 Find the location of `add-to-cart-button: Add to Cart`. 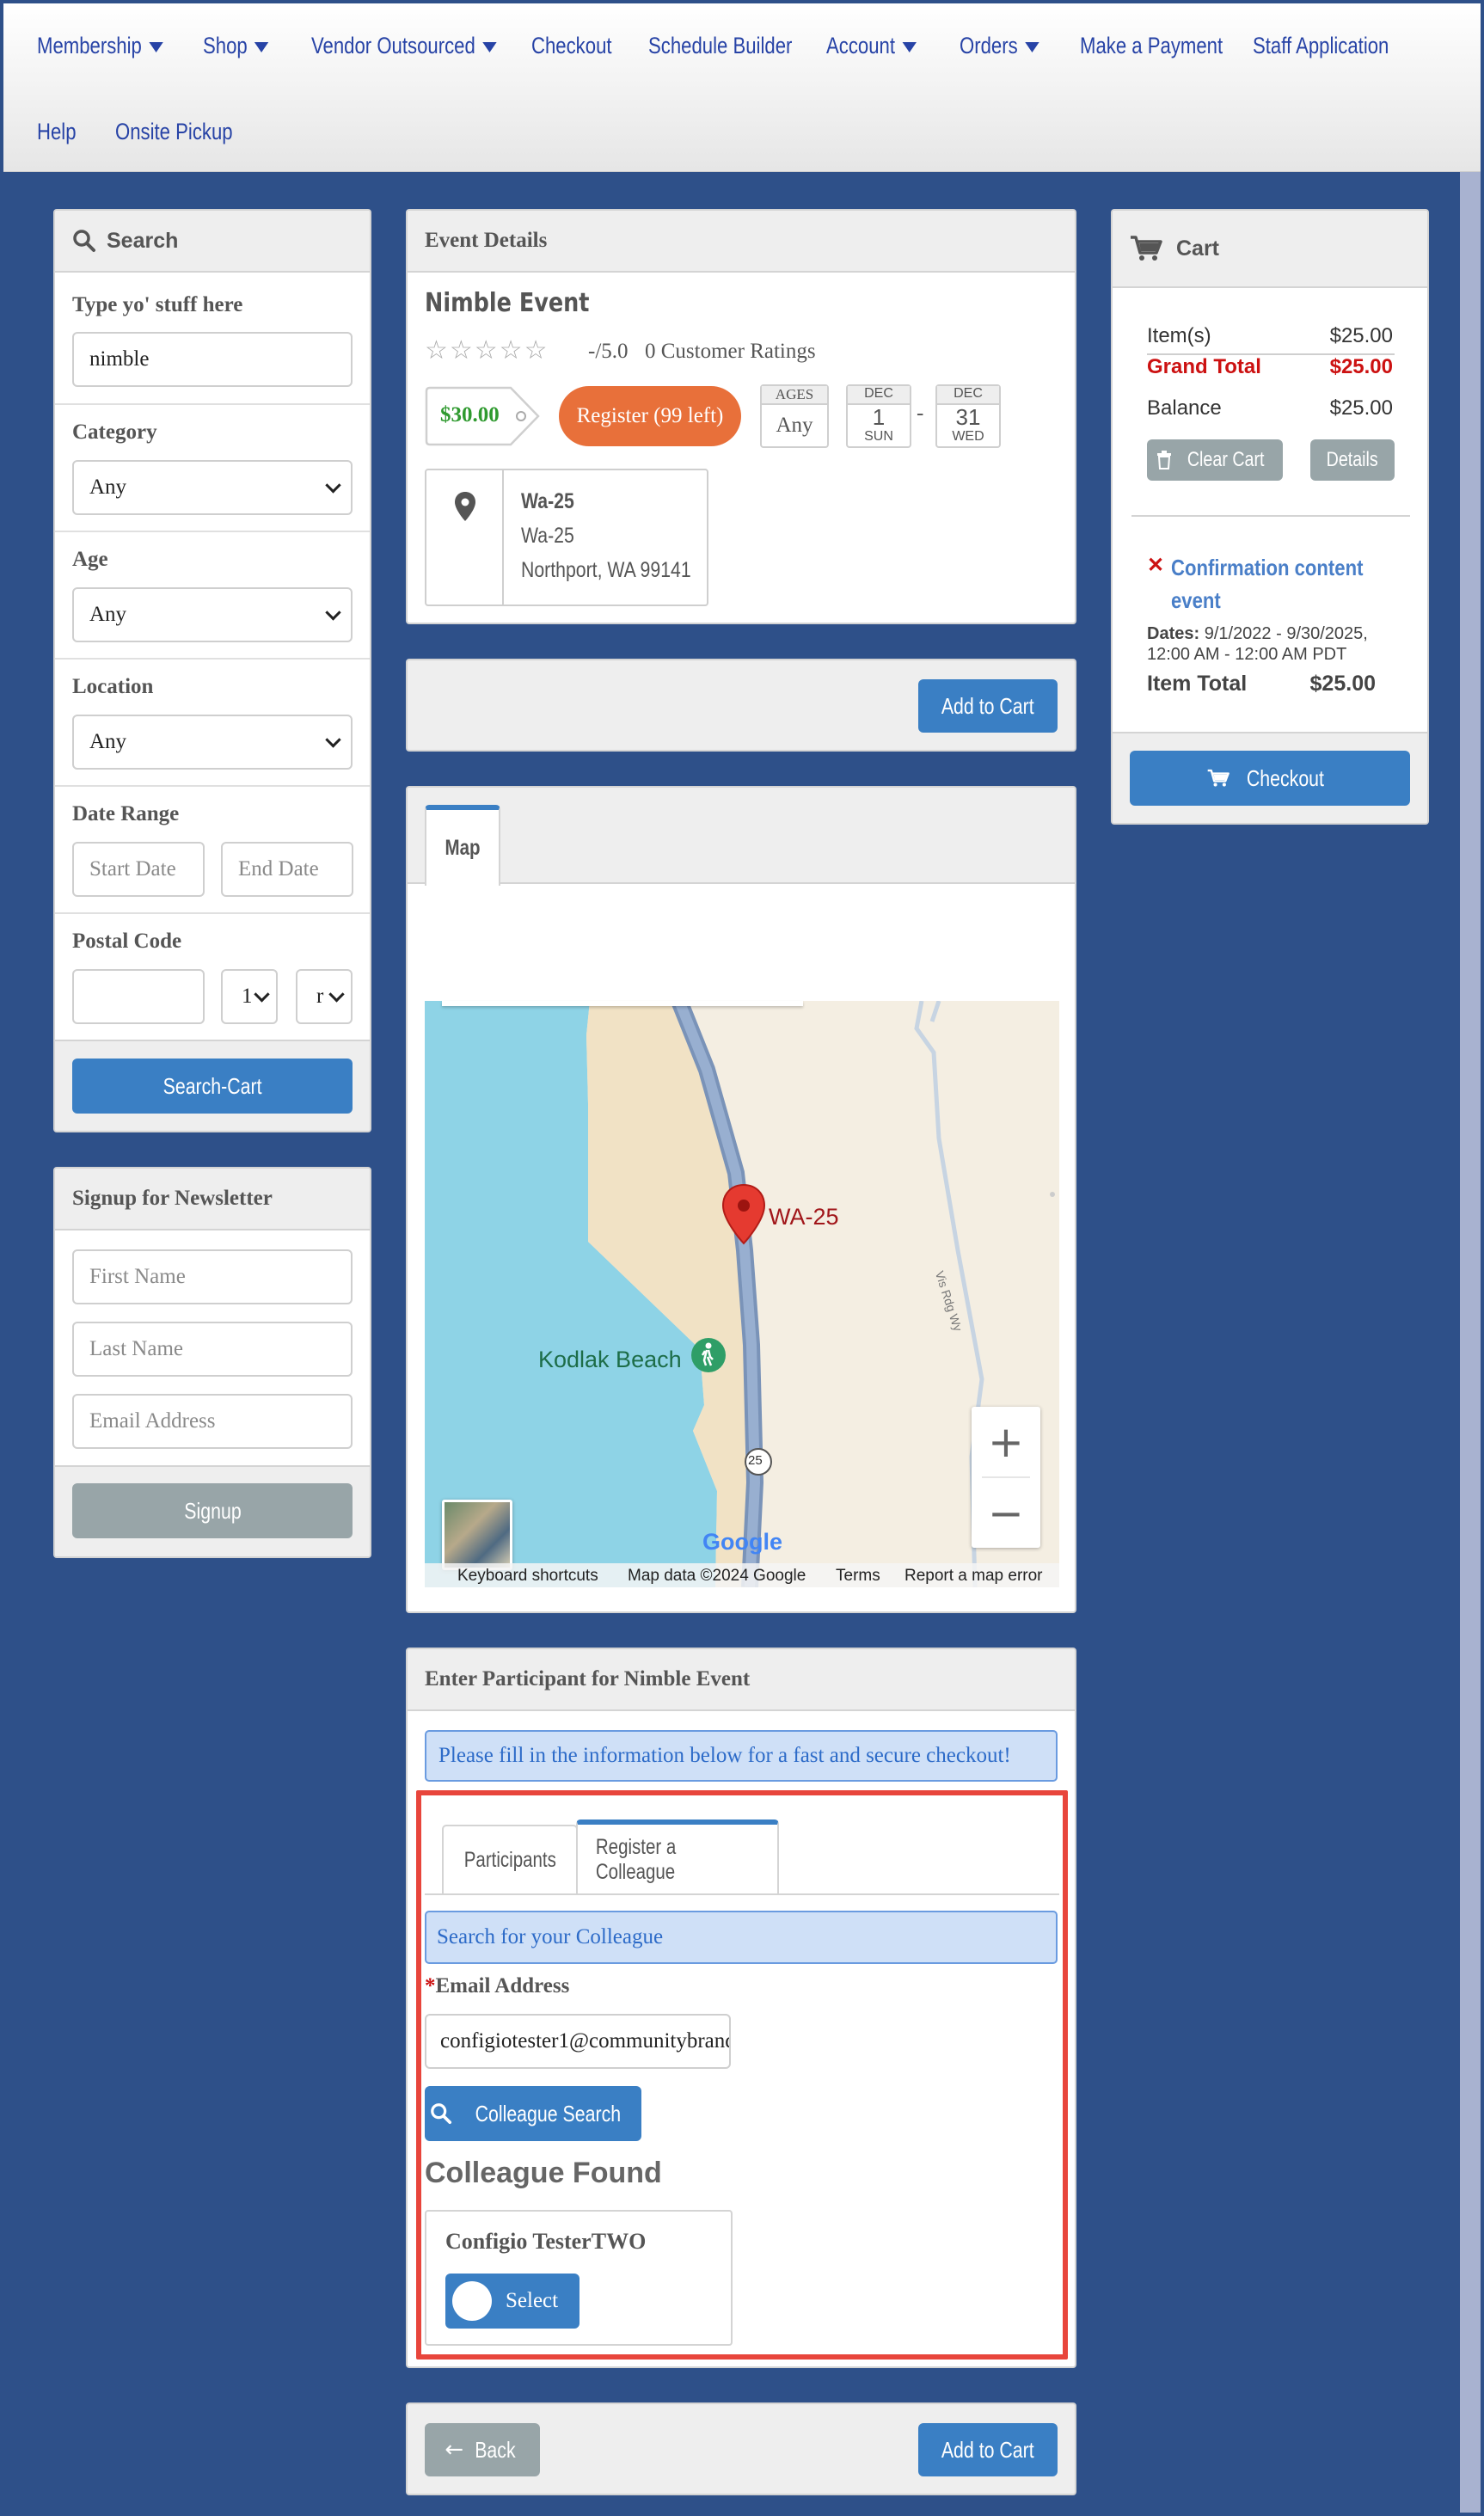

add-to-cart-button: Add to Cart is located at coordinates (988, 706).